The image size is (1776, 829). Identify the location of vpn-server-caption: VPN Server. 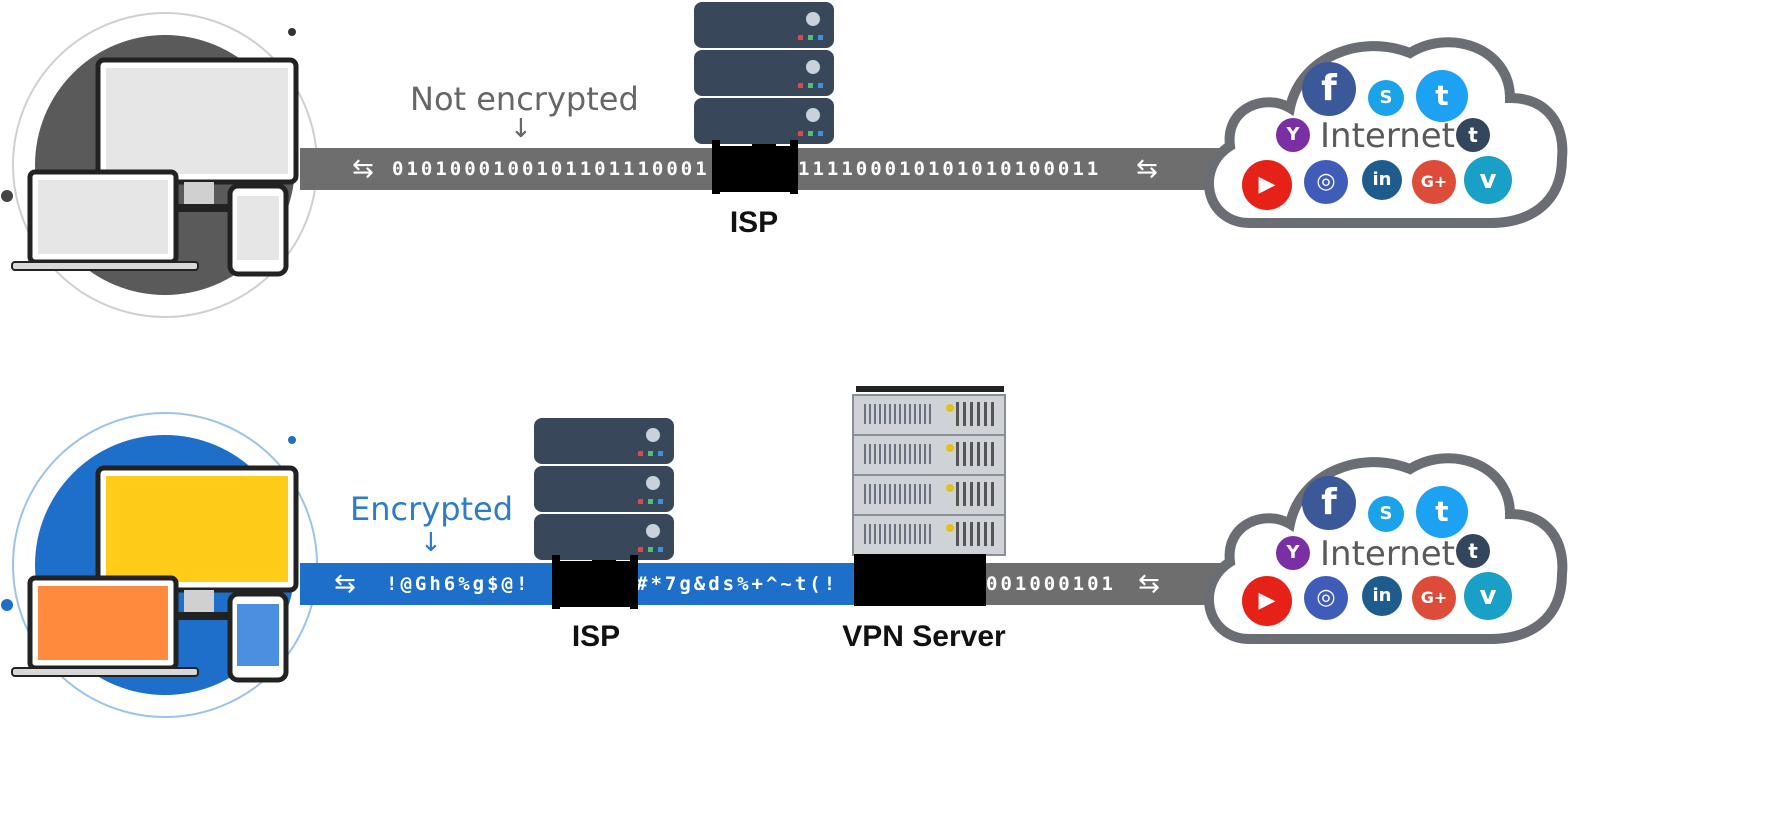
(924, 636).